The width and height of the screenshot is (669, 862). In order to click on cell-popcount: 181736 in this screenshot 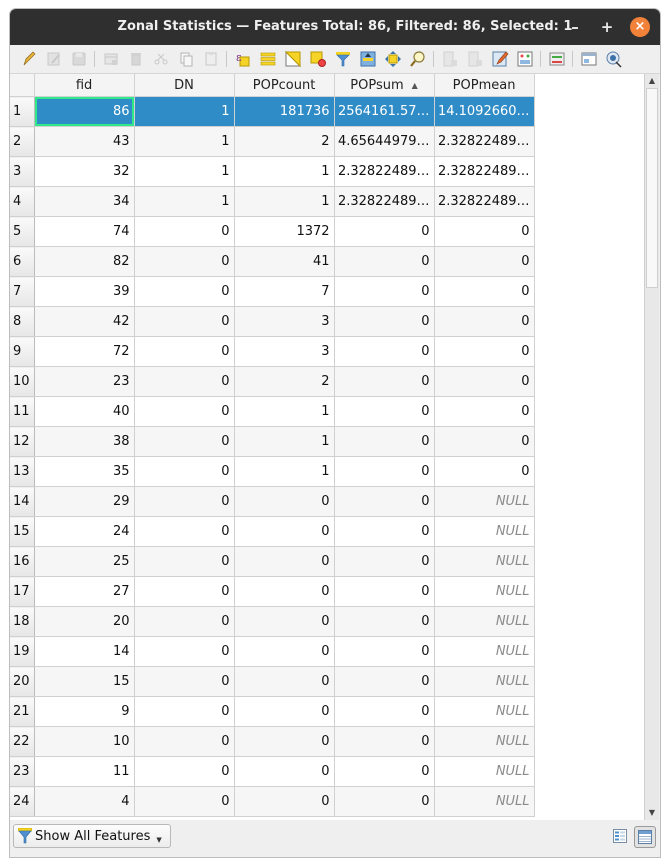, I will do `click(284, 111)`.